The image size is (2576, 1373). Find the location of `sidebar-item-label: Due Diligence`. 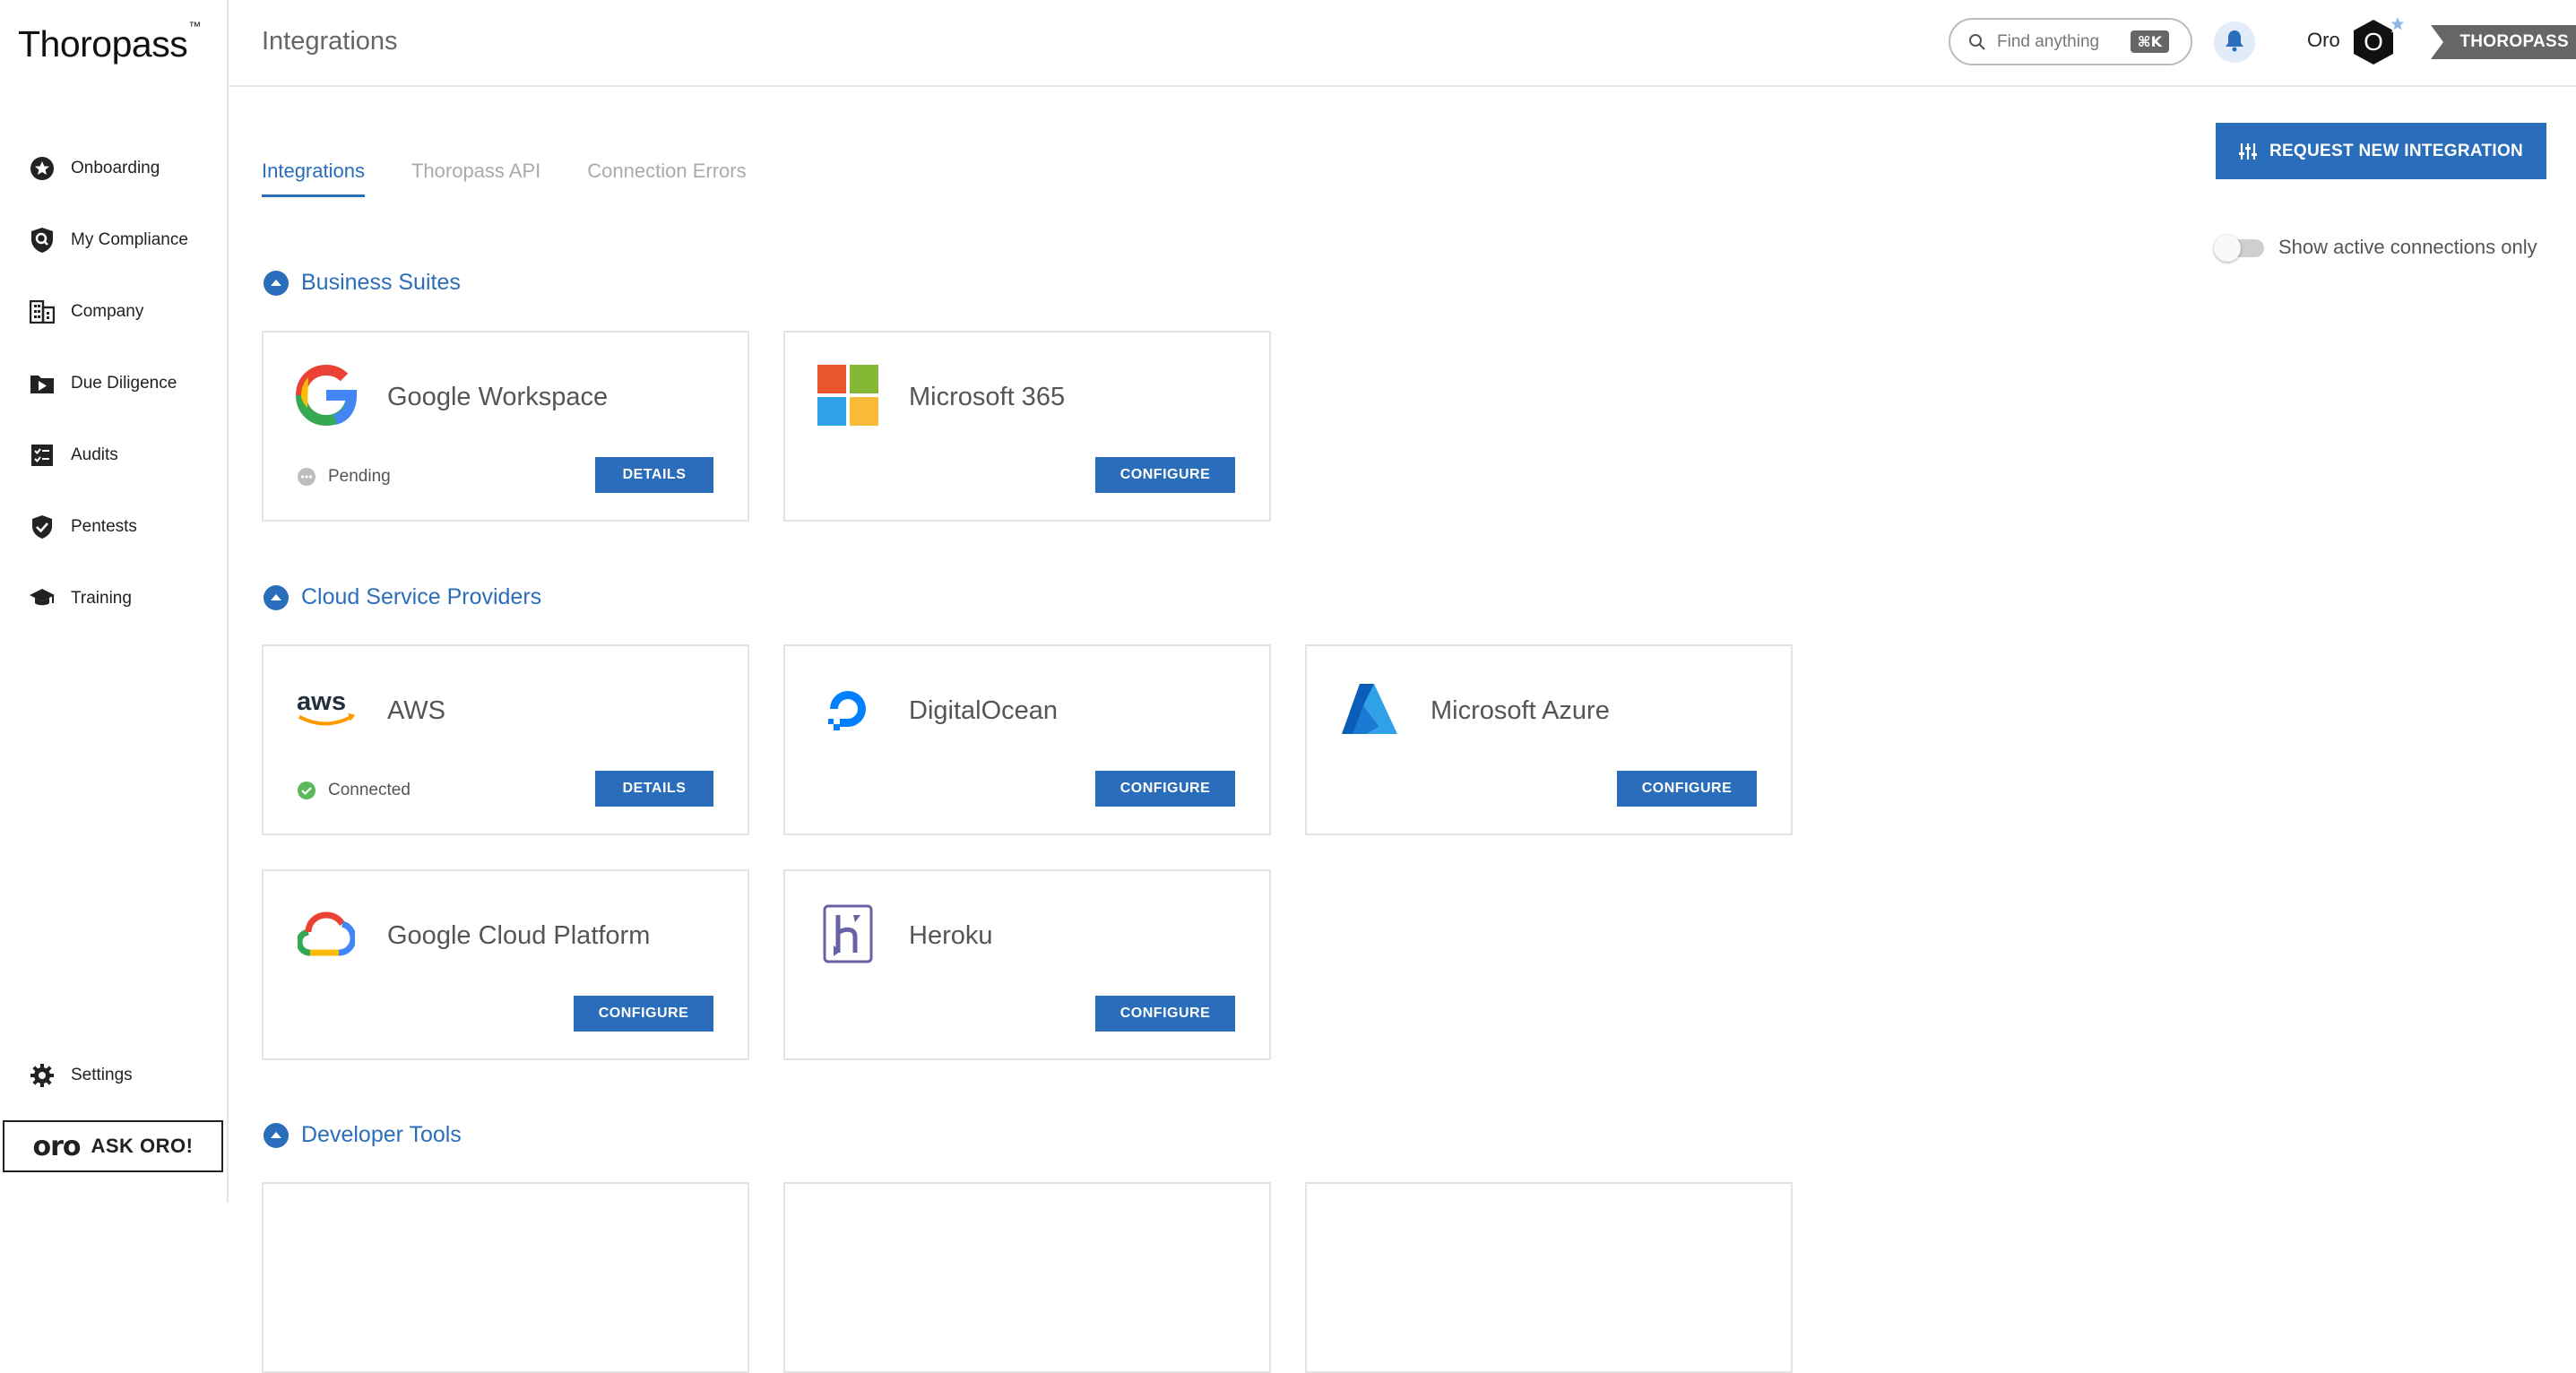

sidebar-item-label: Due Diligence is located at coordinates (124, 383).